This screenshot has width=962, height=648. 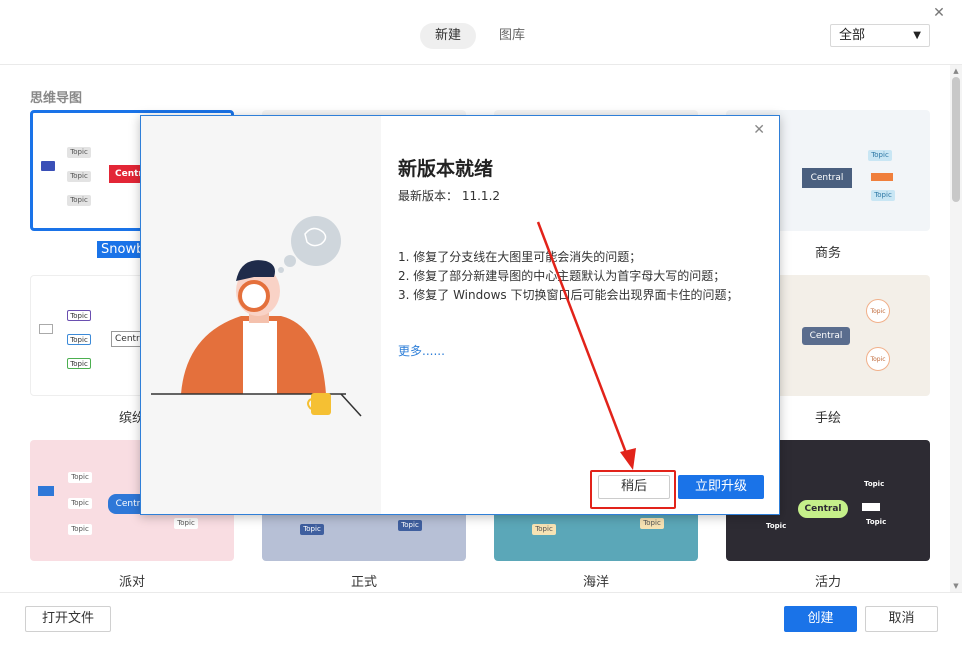 What do you see at coordinates (939, 13) in the screenshot?
I see `window-close-icon: ✕` at bounding box center [939, 13].